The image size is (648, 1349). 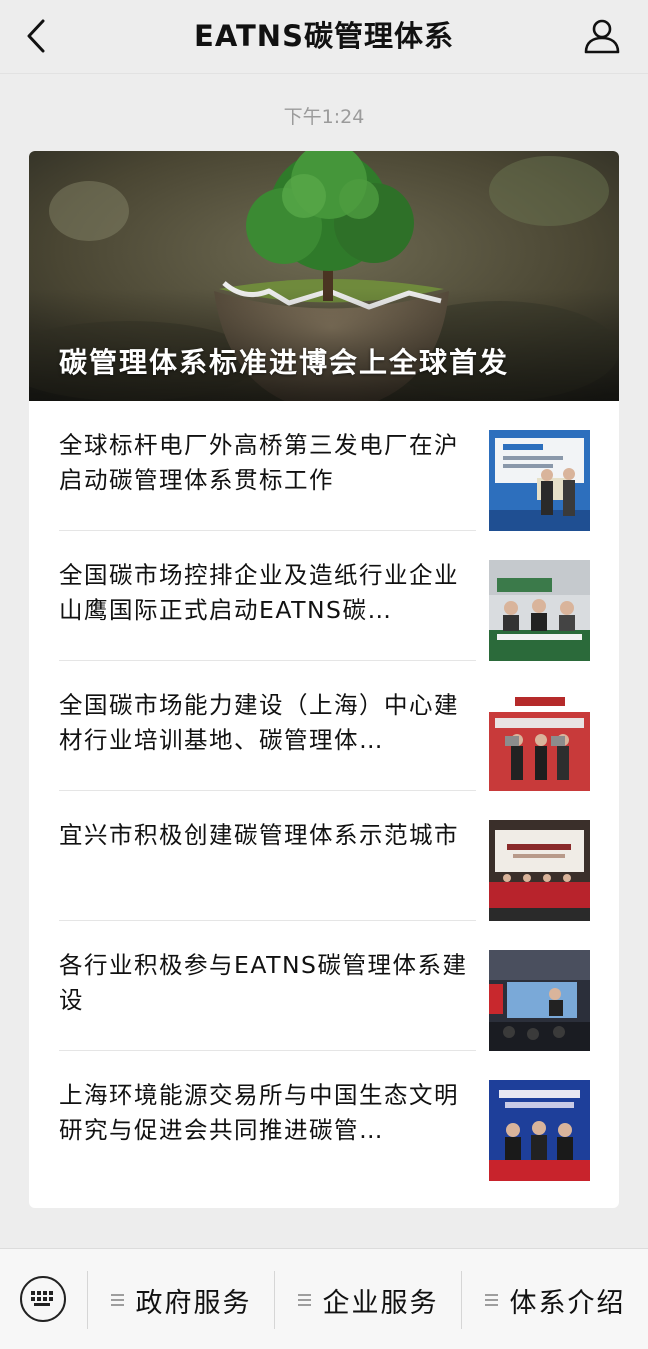 What do you see at coordinates (284, 362) in the screenshot?
I see `hero-title: 碳管理体系标准进博会上全球首发` at bounding box center [284, 362].